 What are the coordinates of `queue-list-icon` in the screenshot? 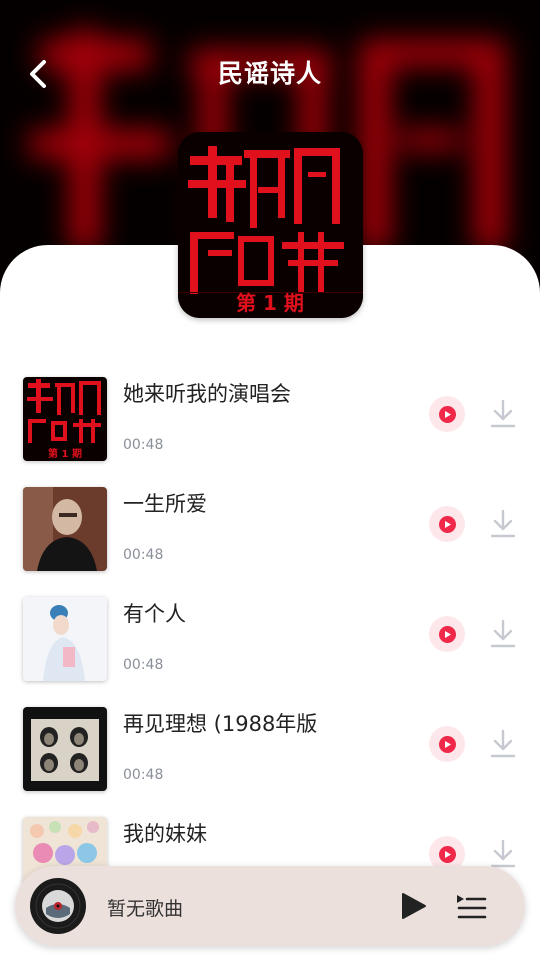 It's located at (472, 907).